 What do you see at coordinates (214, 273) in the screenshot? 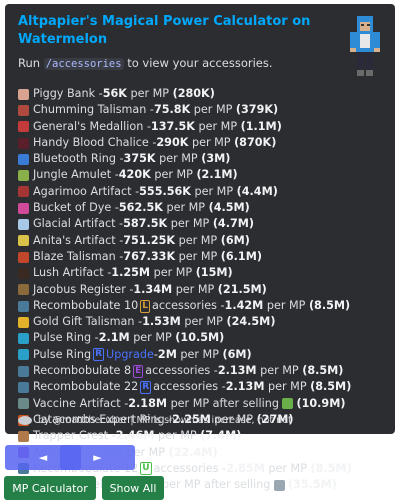
I see `total-cost: (15M)` at bounding box center [214, 273].